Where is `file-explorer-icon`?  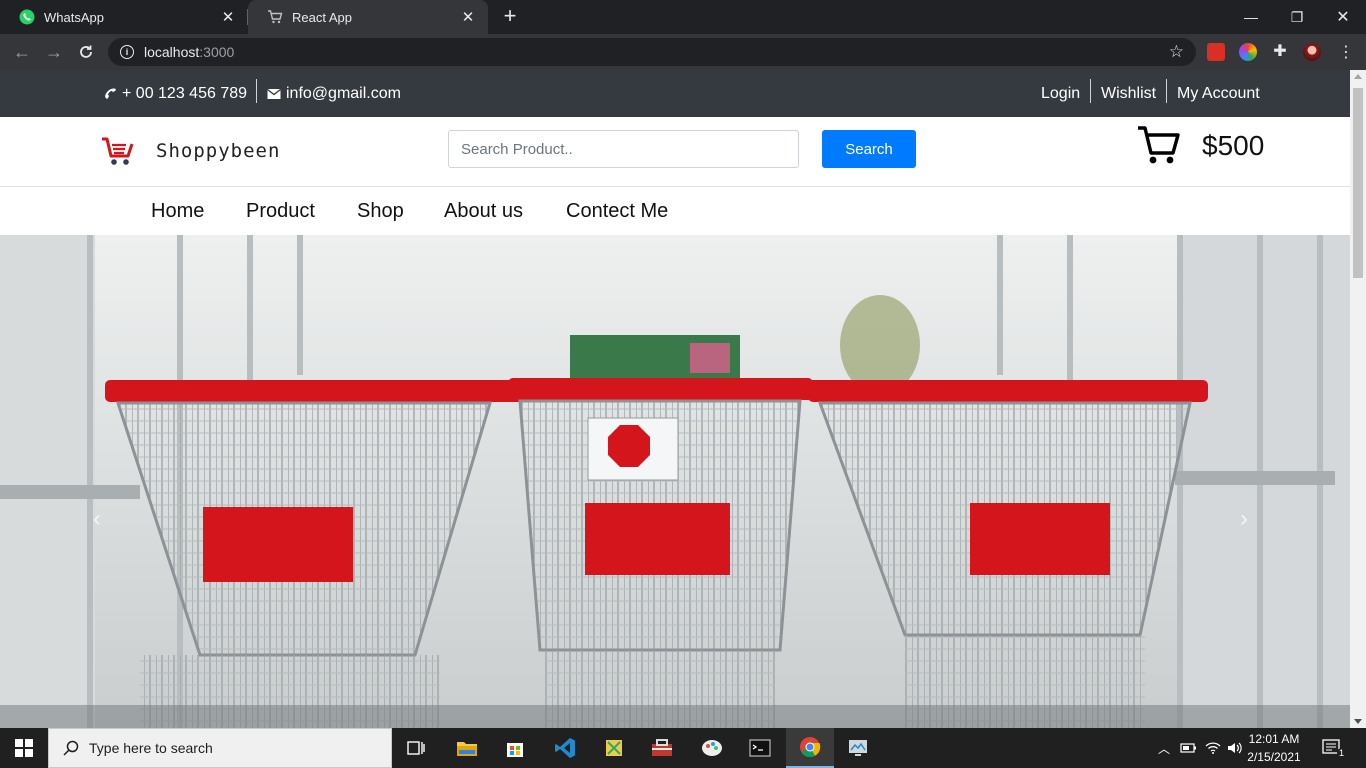
file-explorer-icon is located at coordinates (467, 748).